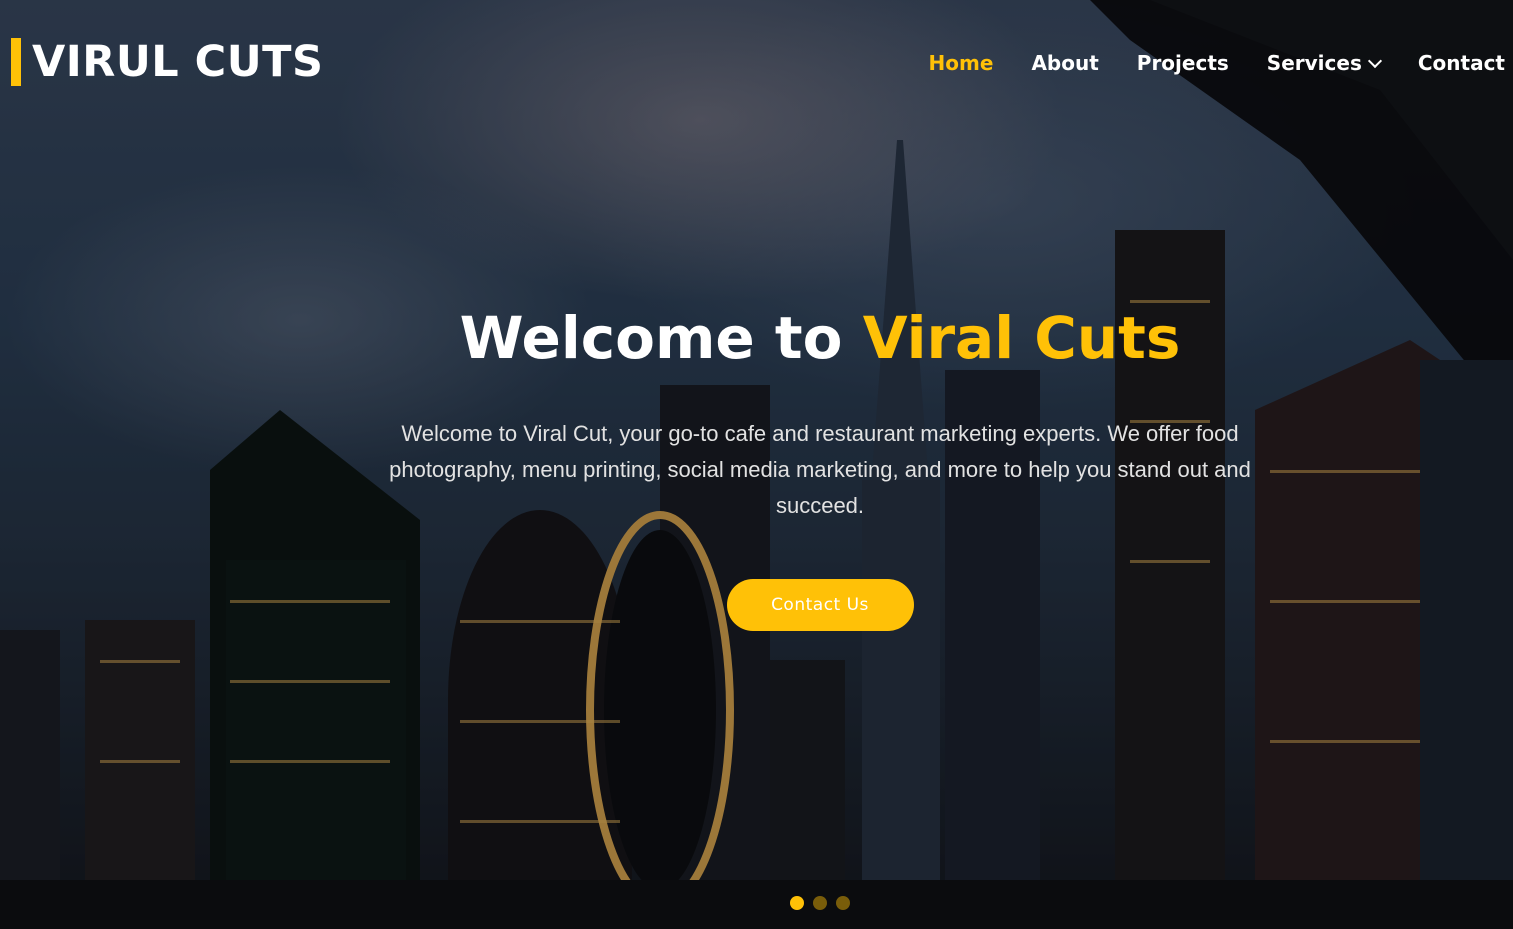 The width and height of the screenshot is (1513, 929). What do you see at coordinates (1374, 60) in the screenshot?
I see `chevron-down-icon` at bounding box center [1374, 60].